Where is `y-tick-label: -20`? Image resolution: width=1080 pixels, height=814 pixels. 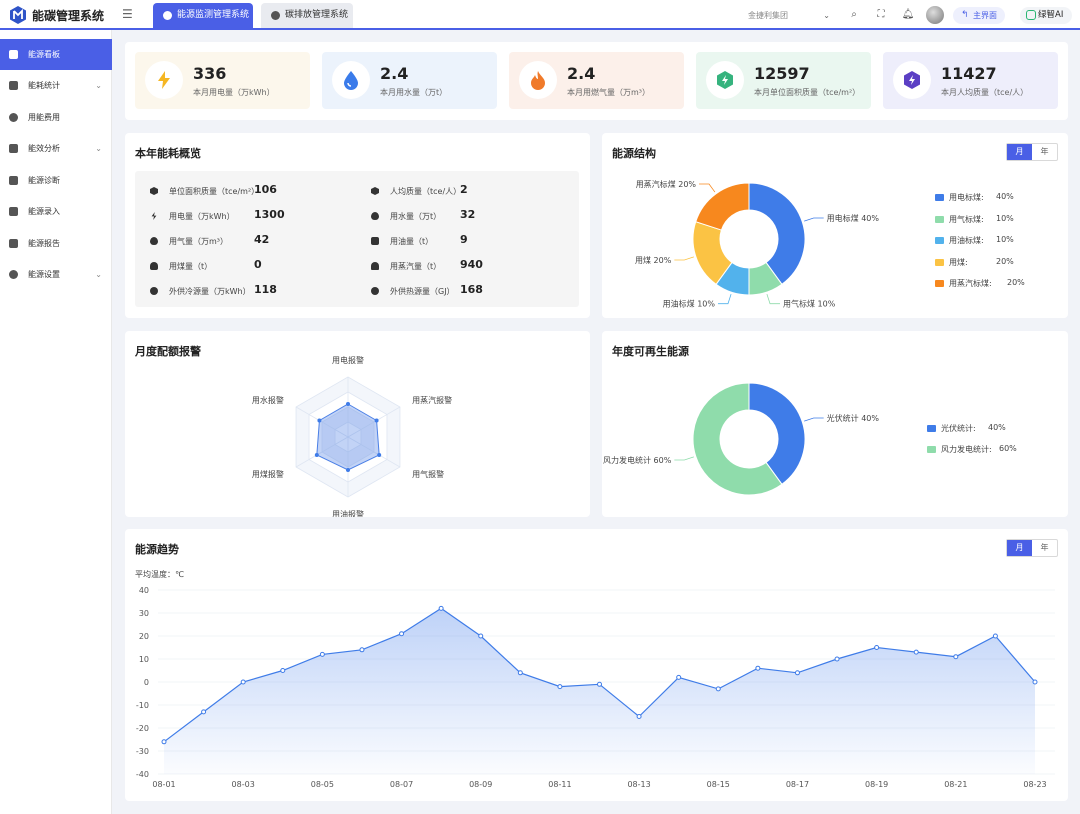 y-tick-label: -20 is located at coordinates (142, 728).